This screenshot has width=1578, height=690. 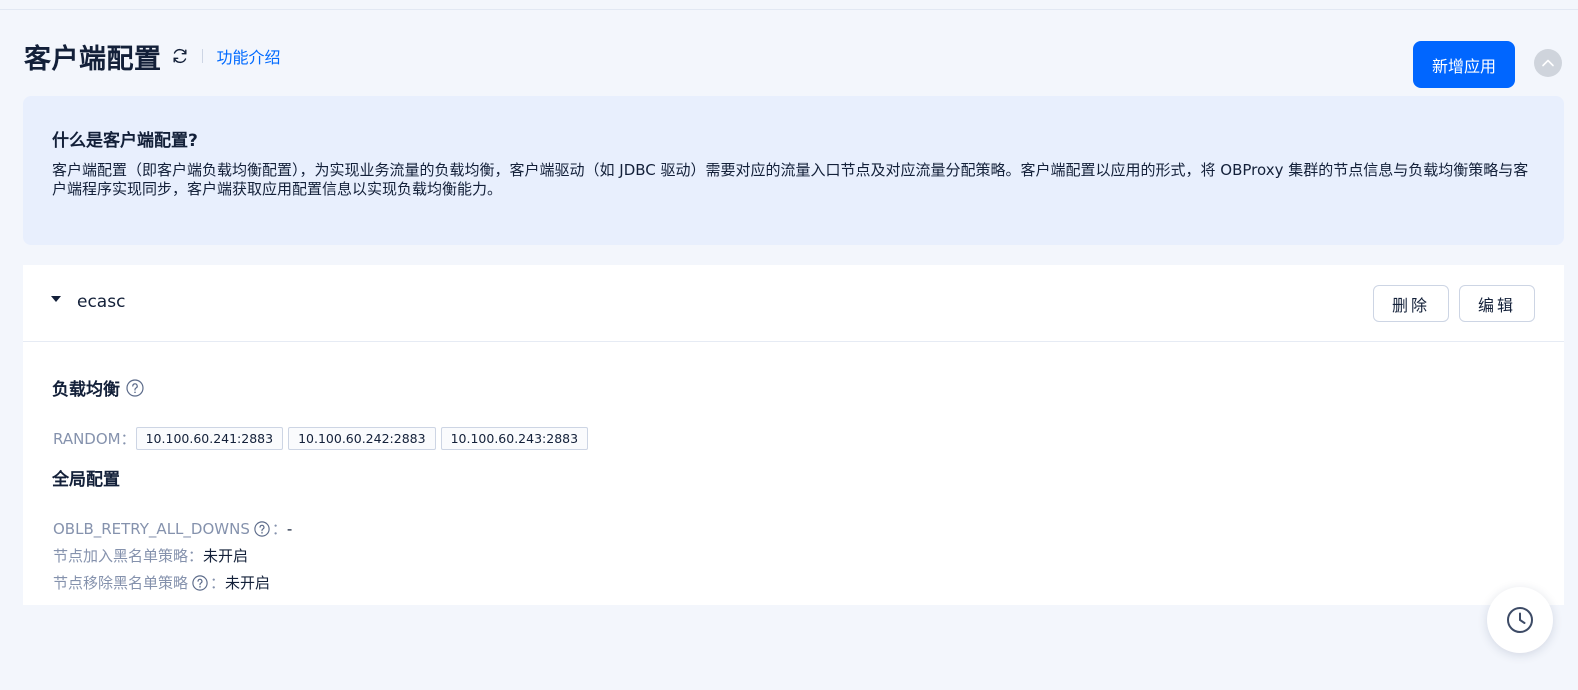 I want to click on history-button, so click(x=1520, y=620).